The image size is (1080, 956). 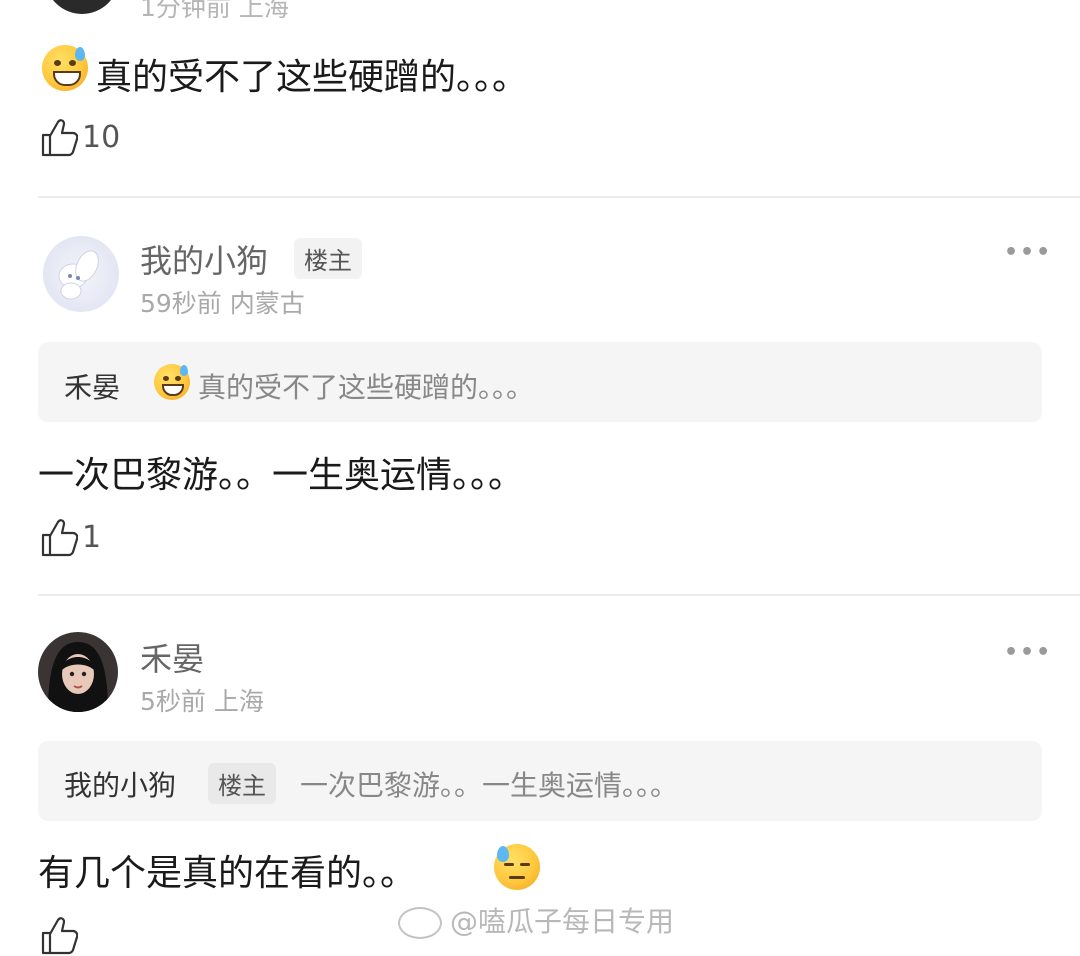 I want to click on quote-text: 真的受不了这些硬蹭的。。。, so click(x=366, y=387).